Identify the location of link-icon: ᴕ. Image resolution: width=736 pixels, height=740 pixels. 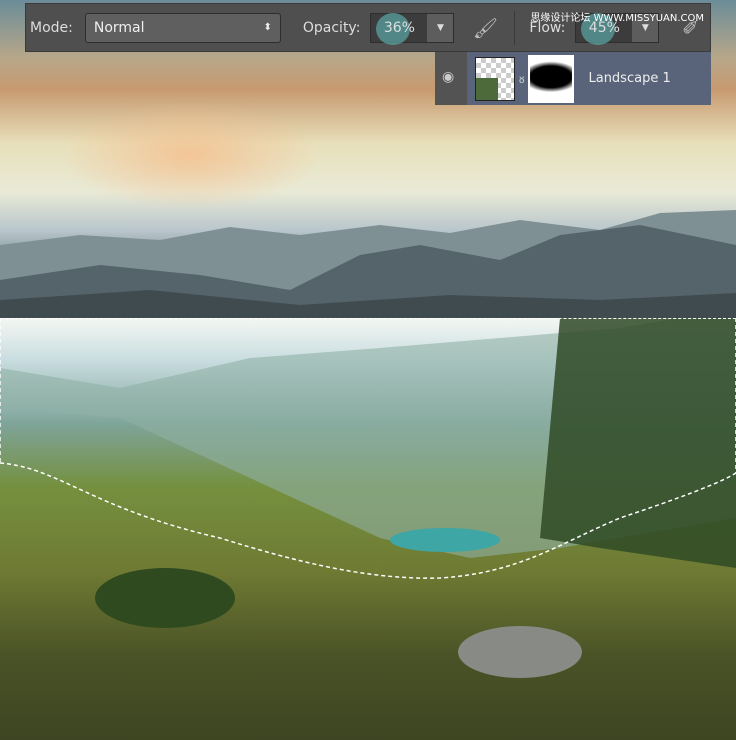
(521, 79).